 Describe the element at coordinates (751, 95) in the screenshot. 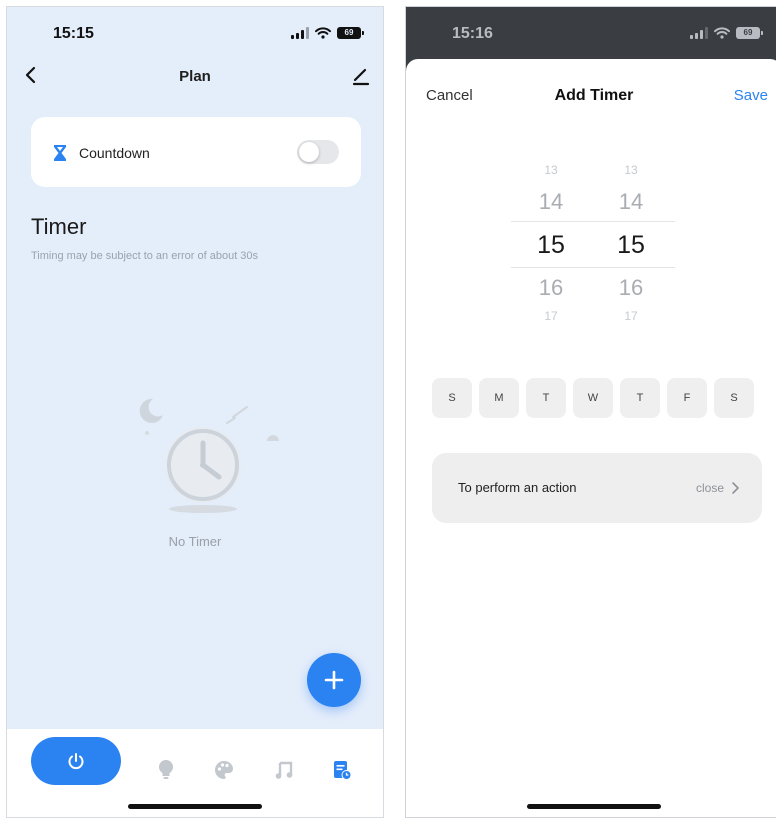

I see `save-button: Save` at that location.